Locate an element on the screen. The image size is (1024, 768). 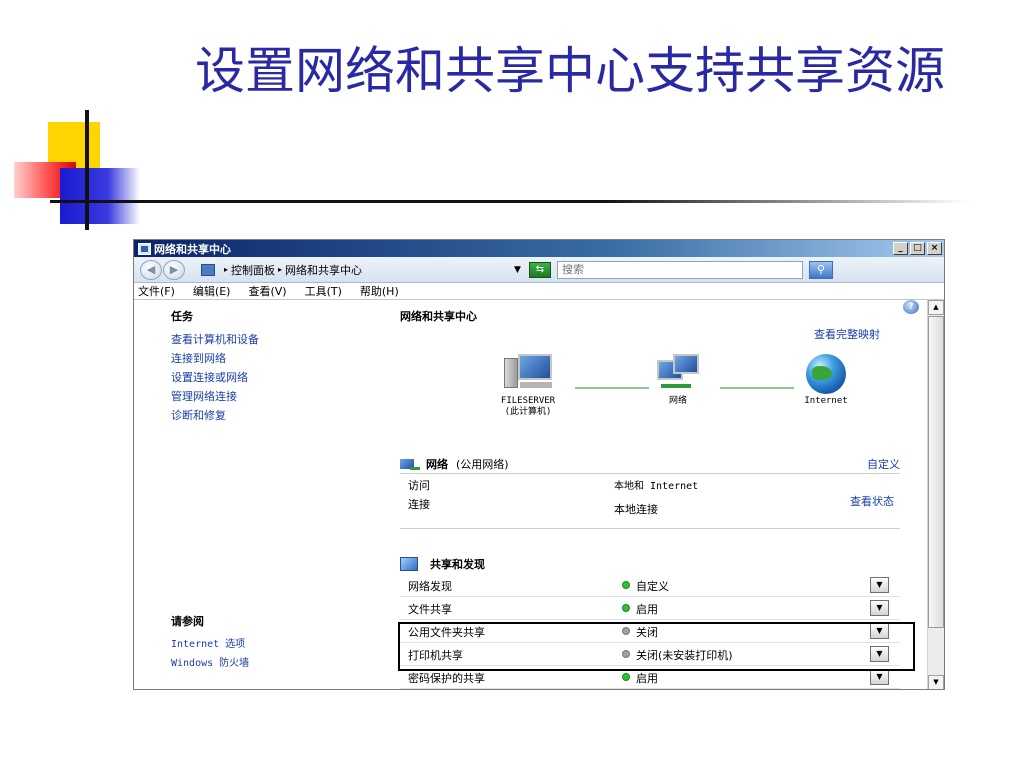
decor-blue-bar is located at coordinates (100, 196).